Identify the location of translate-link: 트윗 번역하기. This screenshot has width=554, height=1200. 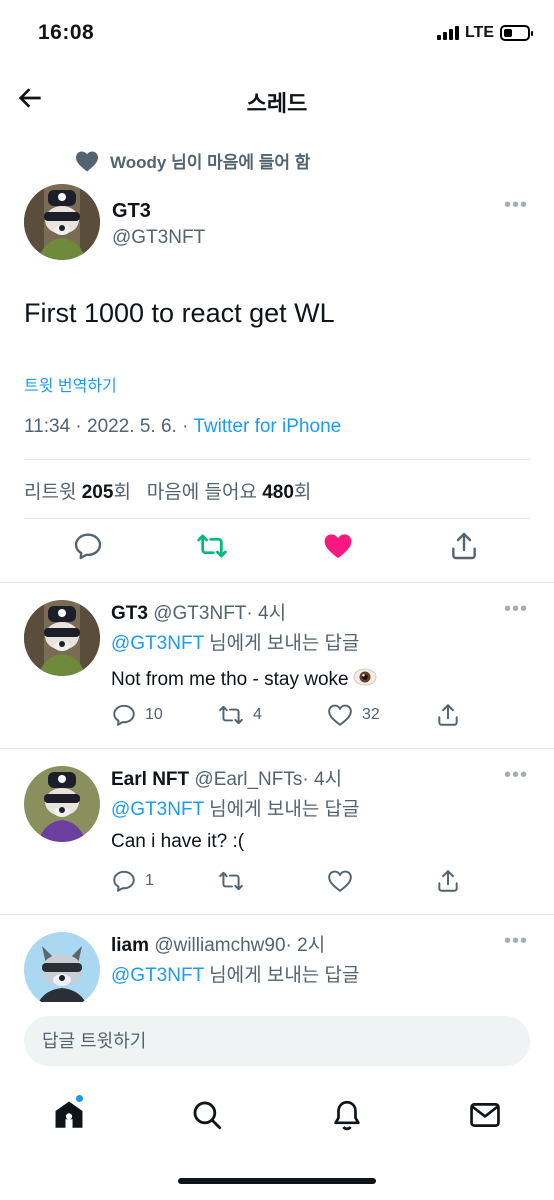
(70, 384).